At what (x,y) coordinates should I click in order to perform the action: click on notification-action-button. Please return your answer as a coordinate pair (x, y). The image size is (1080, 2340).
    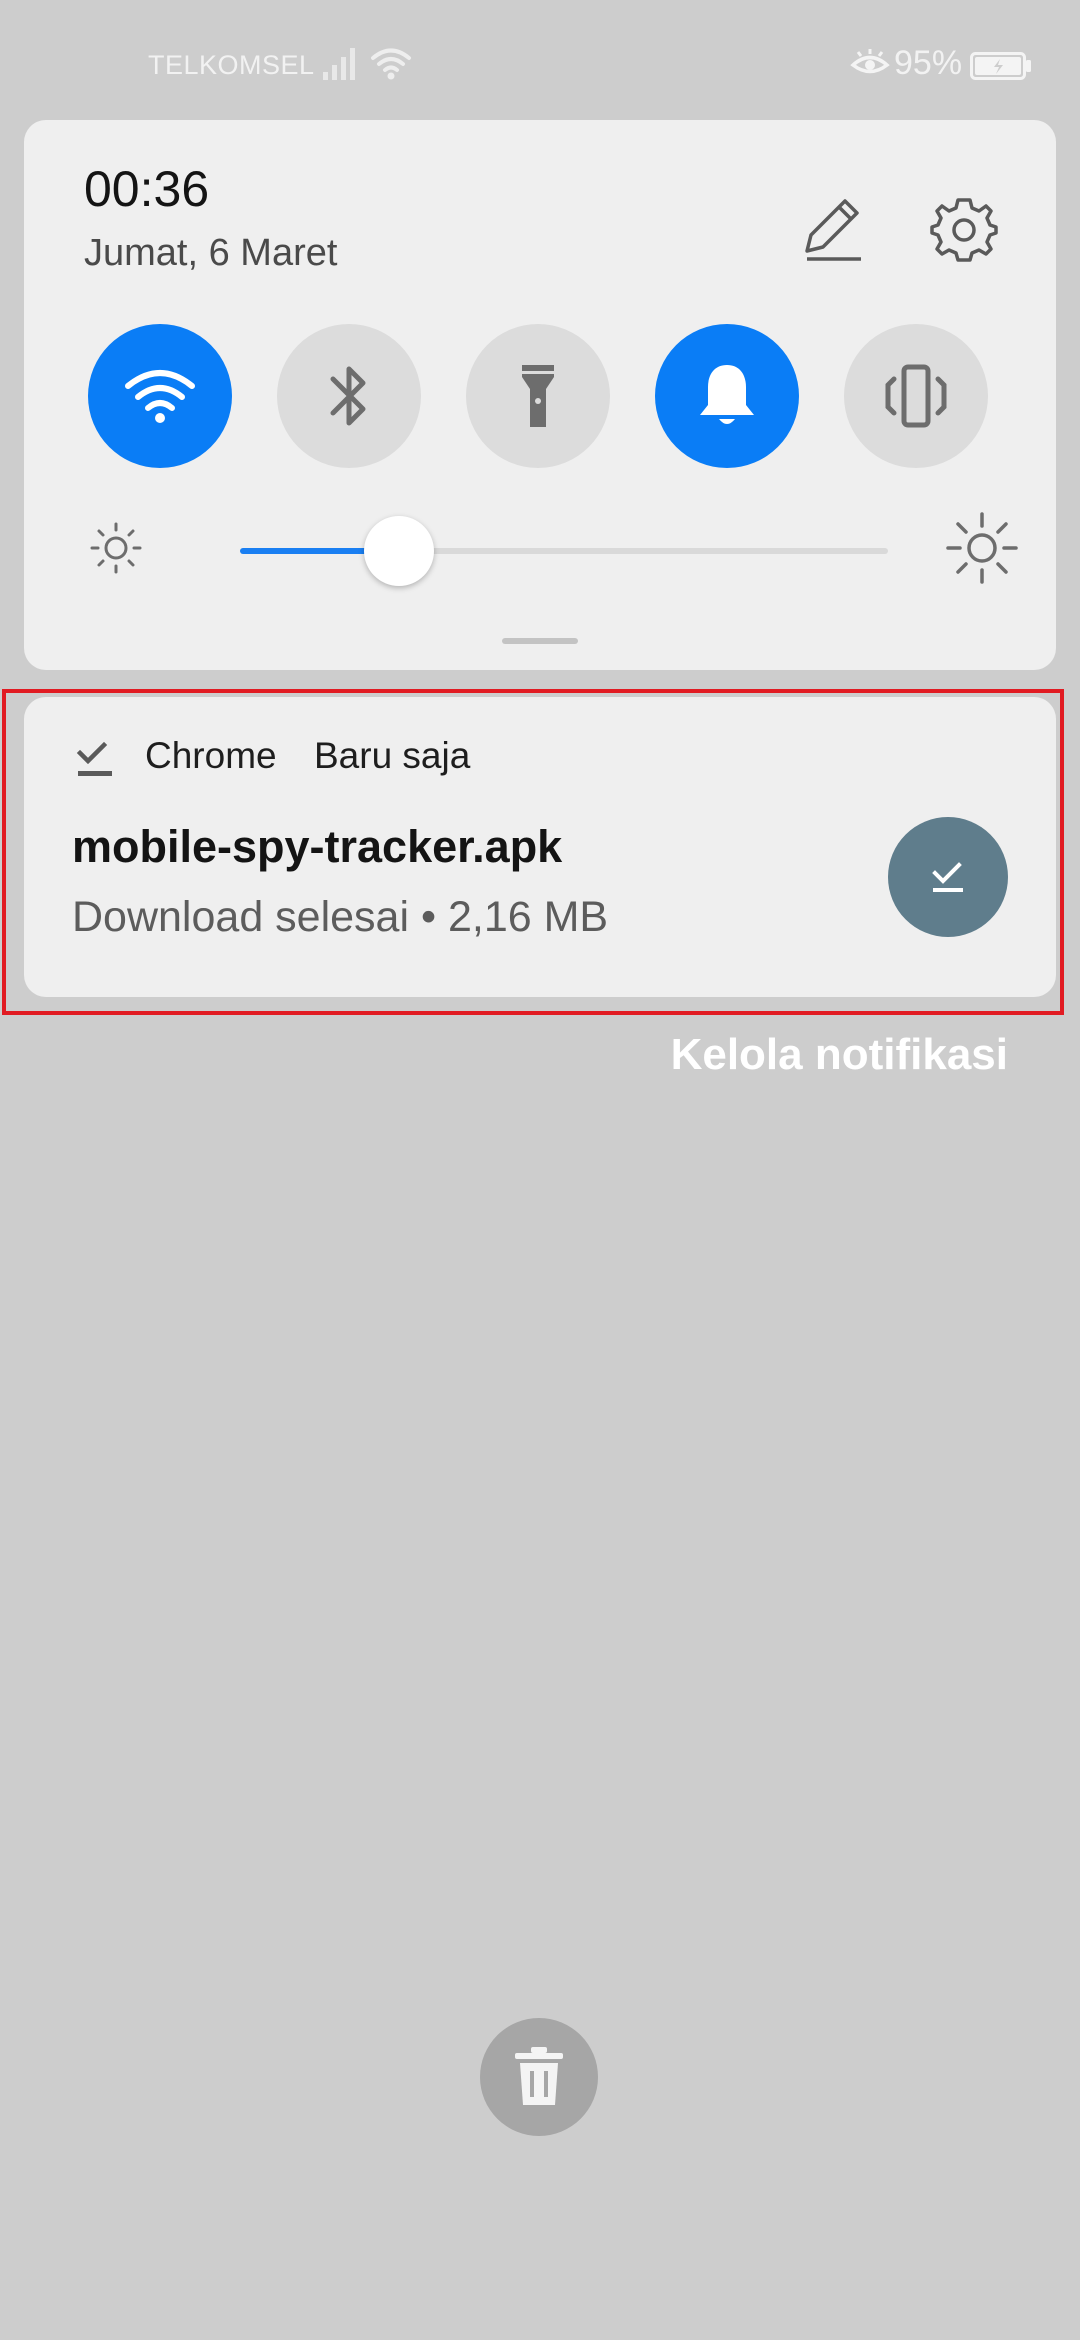
    Looking at the image, I should click on (948, 877).